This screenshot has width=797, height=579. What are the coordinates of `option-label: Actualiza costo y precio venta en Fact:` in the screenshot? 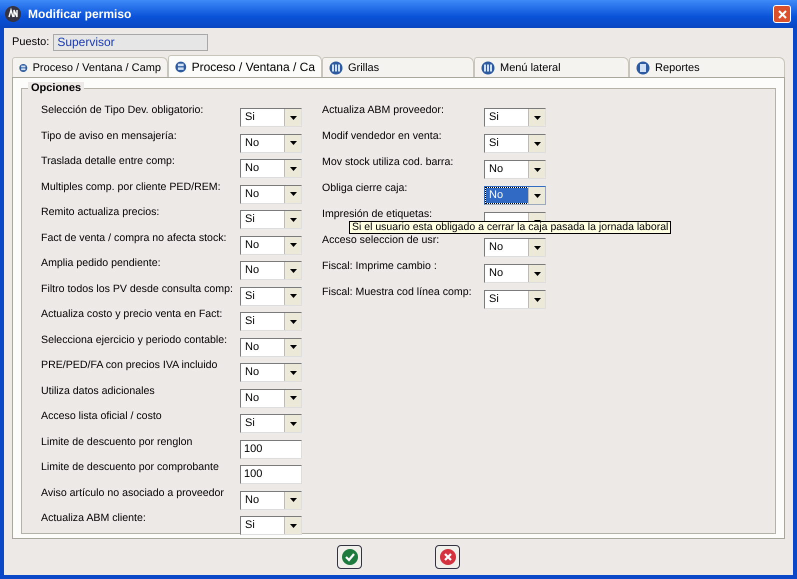 It's located at (132, 314).